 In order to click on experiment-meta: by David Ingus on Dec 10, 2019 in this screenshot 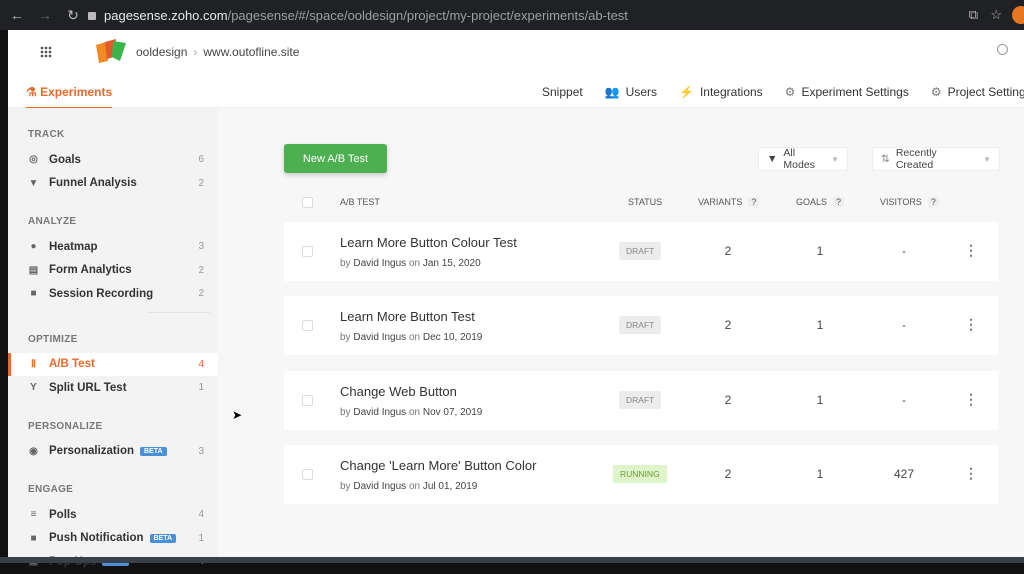, I will do `click(411, 338)`.